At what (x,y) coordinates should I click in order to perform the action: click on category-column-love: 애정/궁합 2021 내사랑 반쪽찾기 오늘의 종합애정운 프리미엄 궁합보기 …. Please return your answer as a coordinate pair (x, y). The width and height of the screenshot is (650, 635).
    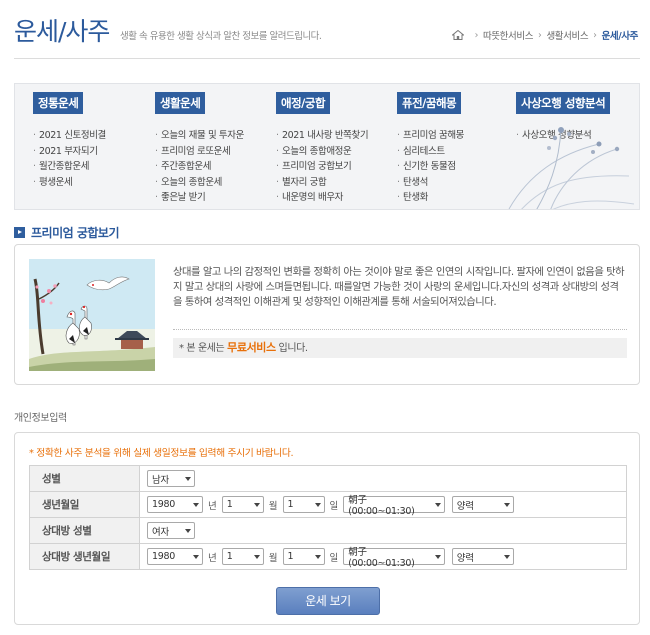
    Looking at the image, I should click on (322, 149).